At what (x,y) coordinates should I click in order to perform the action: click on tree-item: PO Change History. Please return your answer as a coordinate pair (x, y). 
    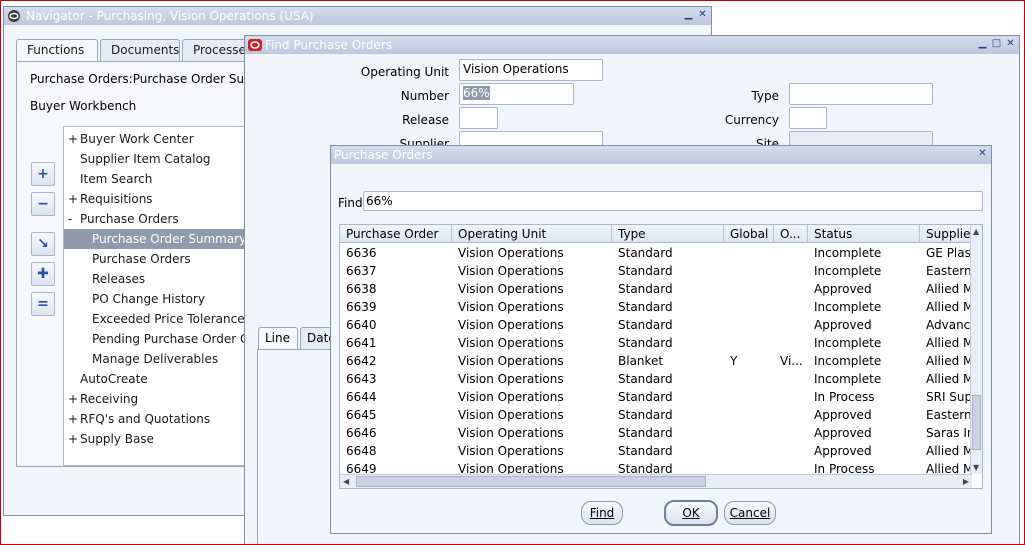
    Looking at the image, I should click on (163, 299).